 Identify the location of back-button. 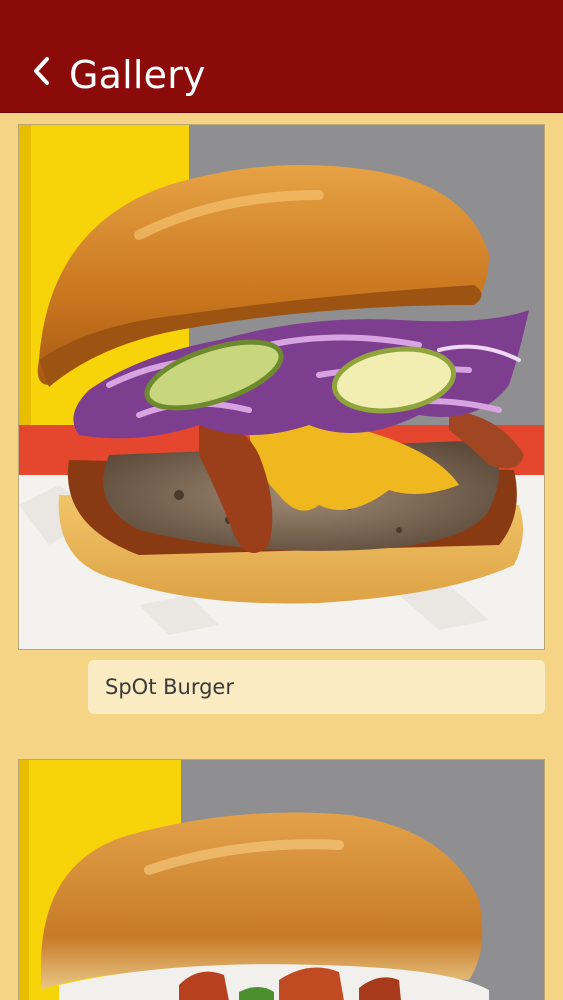
(42, 71).